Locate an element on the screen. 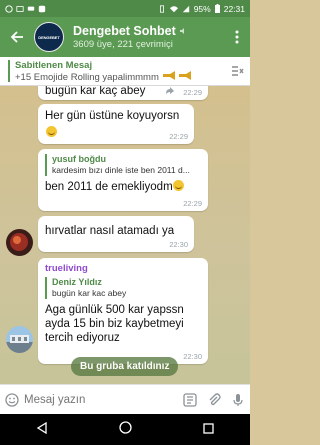  whatsapp-notification-icon is located at coordinates (9, 8).